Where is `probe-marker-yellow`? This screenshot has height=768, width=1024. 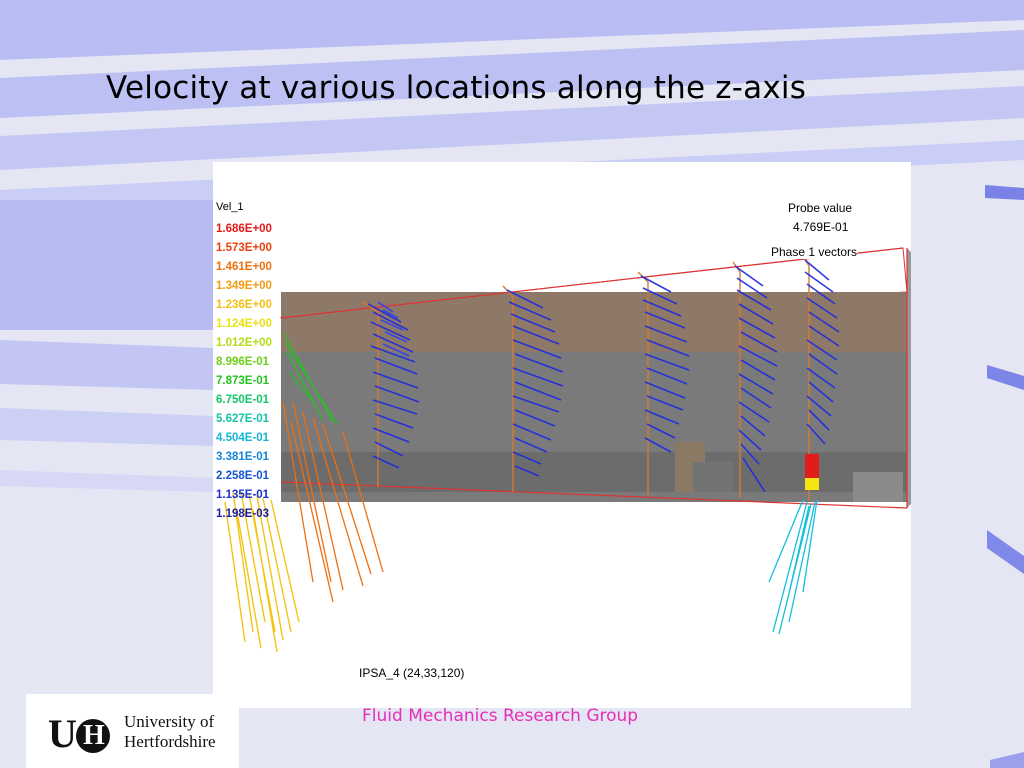 probe-marker-yellow is located at coordinates (812, 484).